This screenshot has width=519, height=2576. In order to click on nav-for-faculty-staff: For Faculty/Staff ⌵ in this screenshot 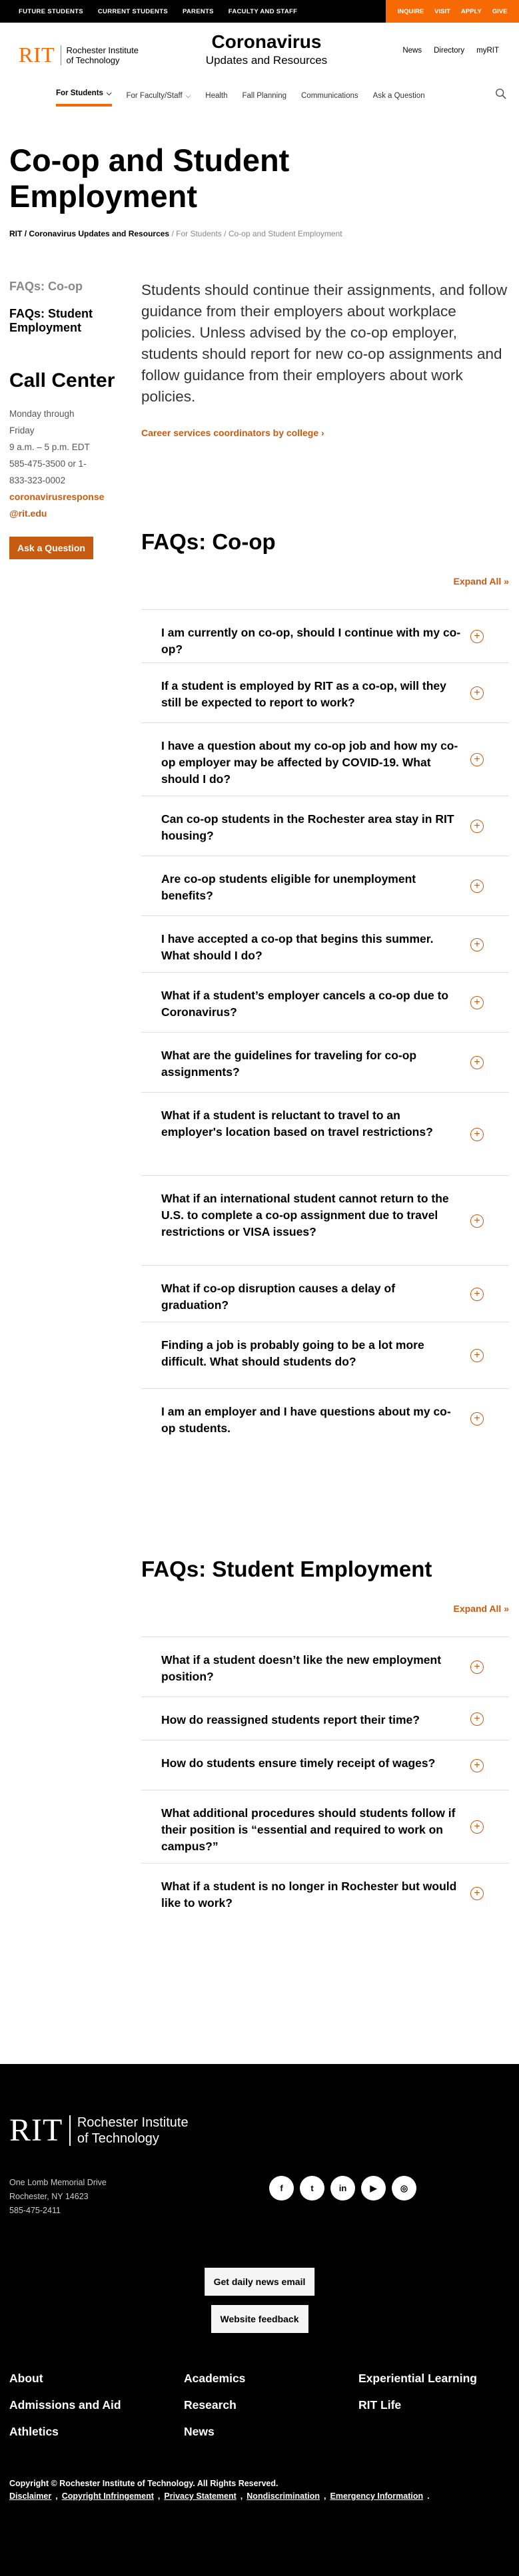, I will do `click(159, 96)`.